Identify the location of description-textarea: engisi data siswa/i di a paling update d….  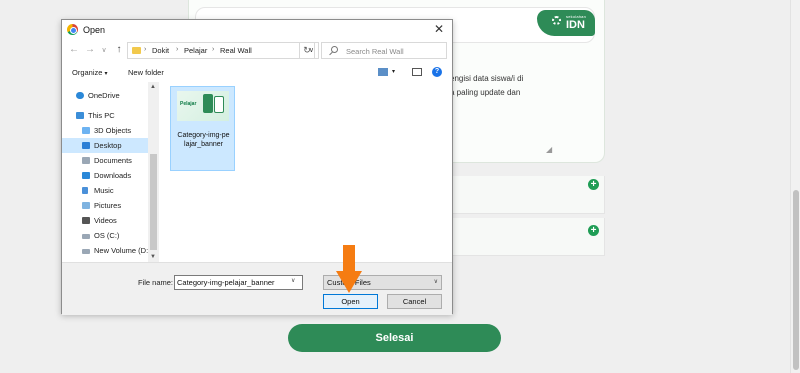
(525, 86).